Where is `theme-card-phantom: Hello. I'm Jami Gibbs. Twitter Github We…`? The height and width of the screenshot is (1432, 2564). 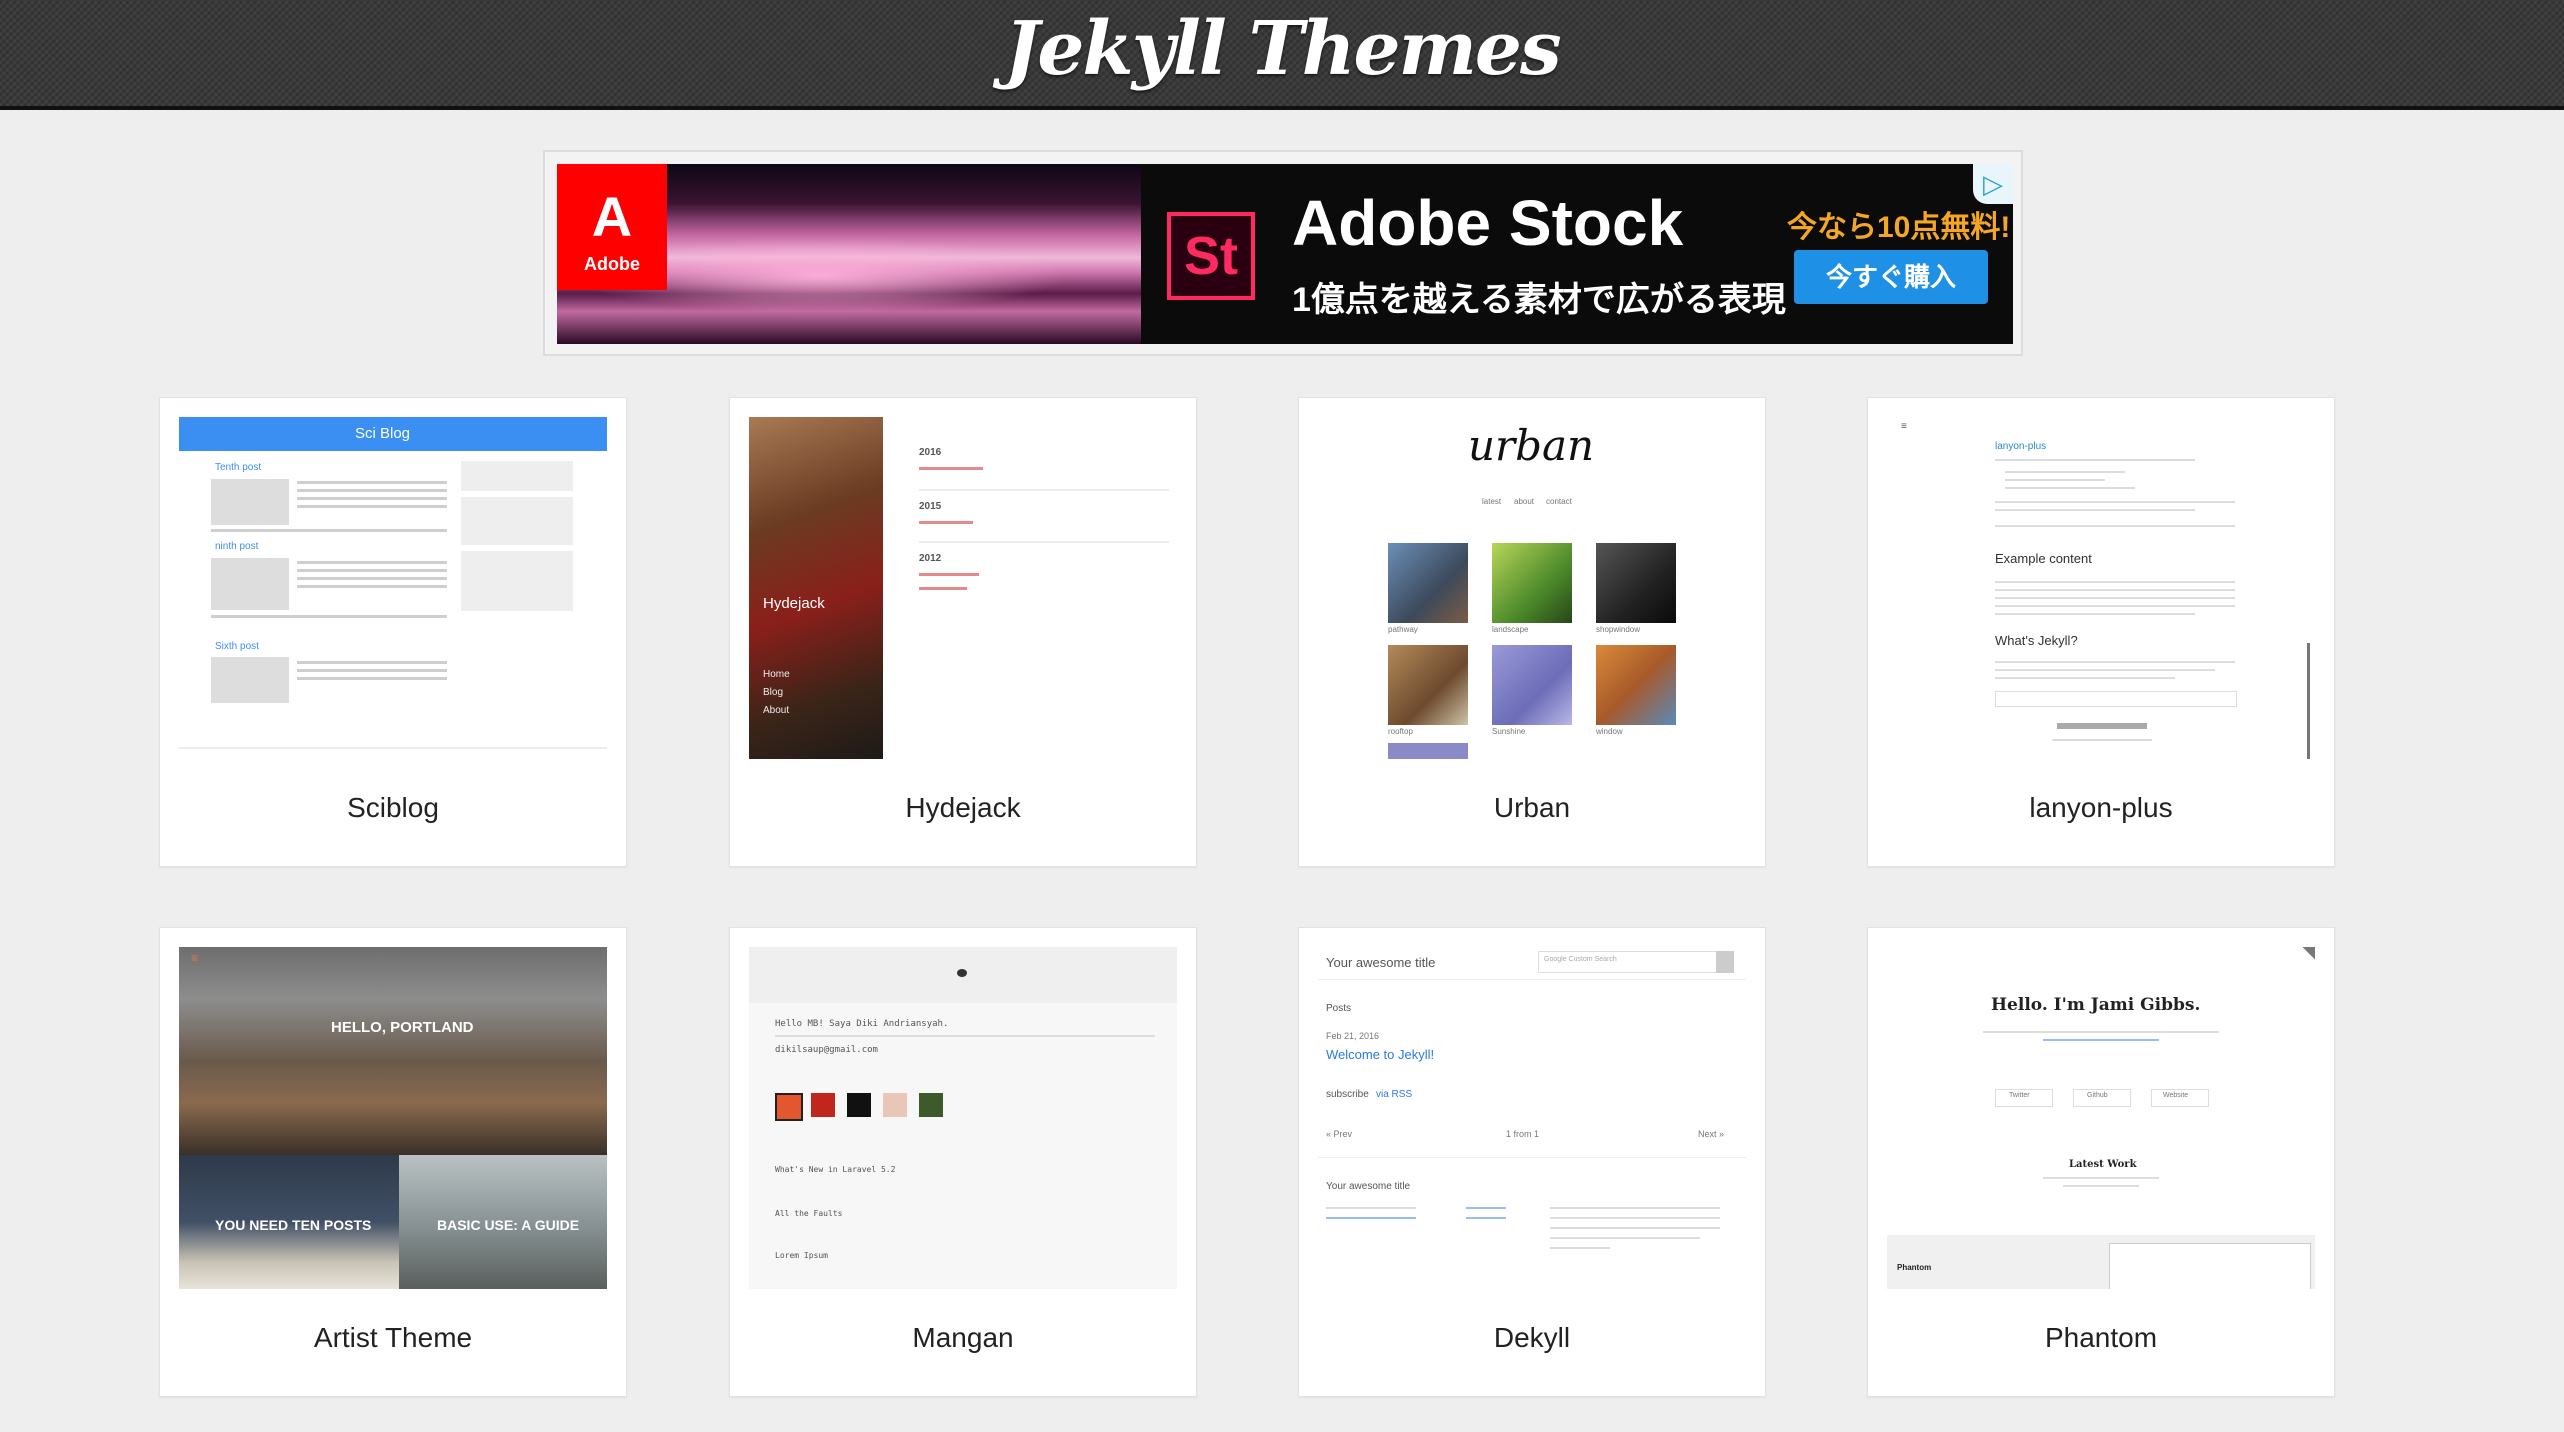
theme-card-phantom: Hello. I'm Jami Gibbs. Twitter Github We… is located at coordinates (2101, 1162).